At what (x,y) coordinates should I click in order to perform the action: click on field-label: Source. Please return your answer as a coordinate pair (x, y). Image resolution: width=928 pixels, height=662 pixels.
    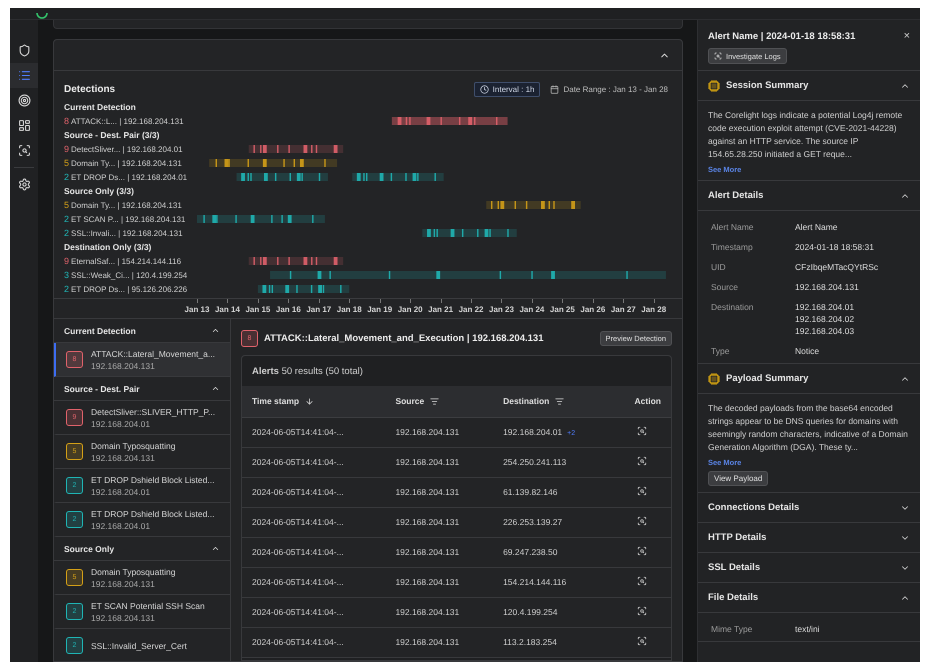
    Looking at the image, I should click on (725, 287).